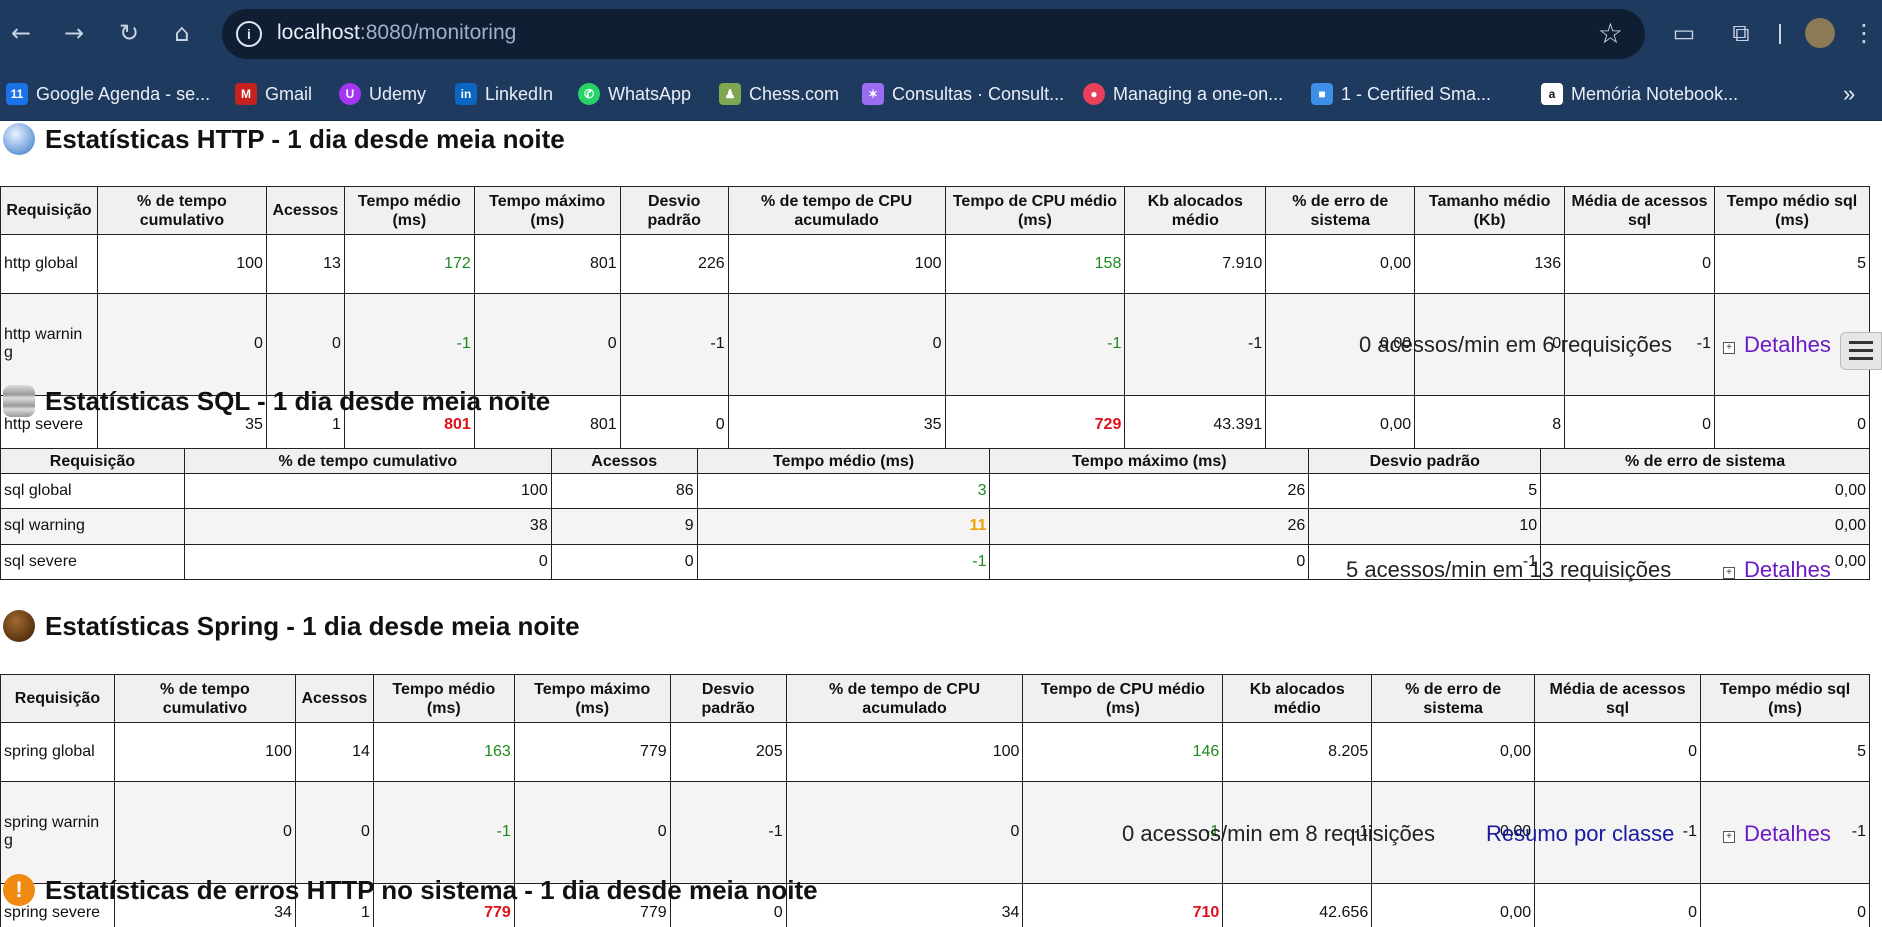  Describe the element at coordinates (19, 401) in the screenshot. I see `database-icon` at that location.